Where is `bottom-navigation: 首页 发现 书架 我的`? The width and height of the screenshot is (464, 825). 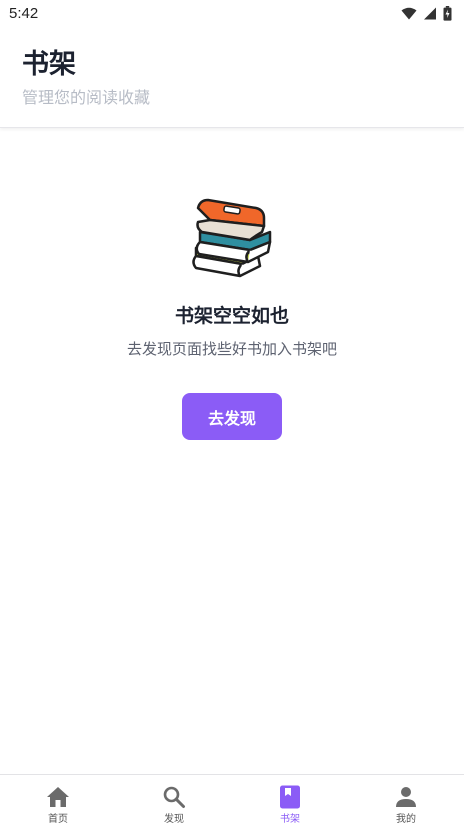 bottom-navigation: 首页 发现 书架 我的 is located at coordinates (232, 799).